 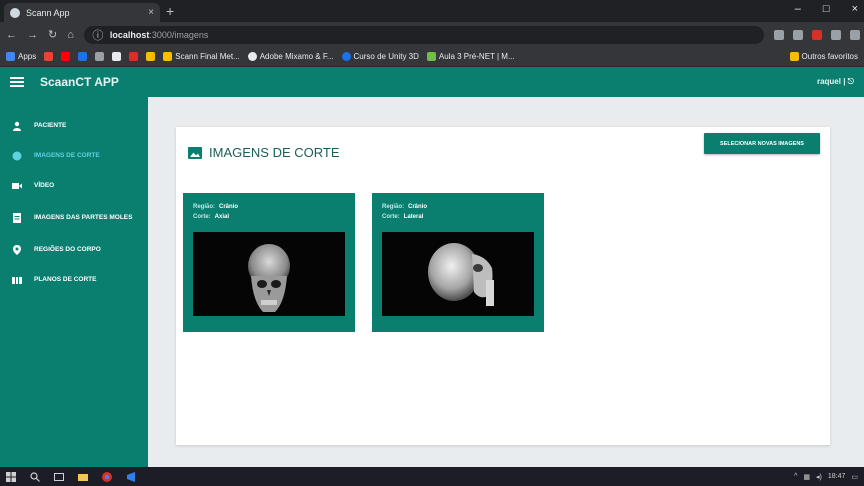 What do you see at coordinates (50, 125) in the screenshot?
I see `sidebar-item-label: Paciente` at bounding box center [50, 125].